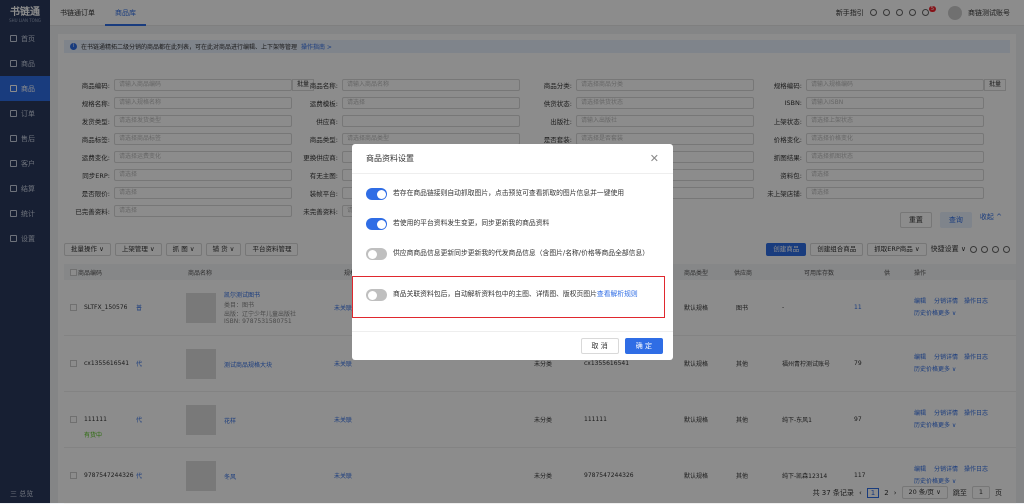 The image size is (1024, 504). What do you see at coordinates (643, 346) in the screenshot?
I see `confirm-button: 确 定` at bounding box center [643, 346].